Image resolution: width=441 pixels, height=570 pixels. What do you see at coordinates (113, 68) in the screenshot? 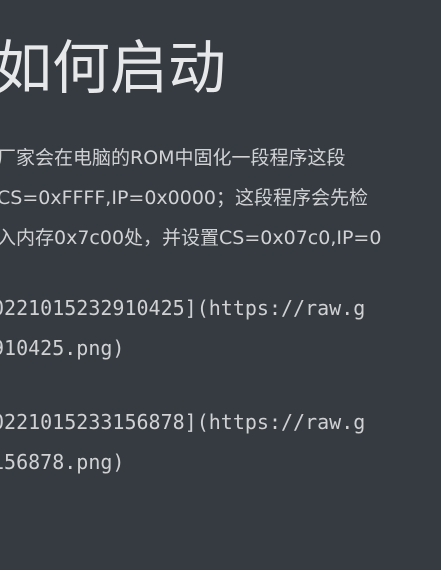
I see `section-heading: 如何启动` at bounding box center [113, 68].